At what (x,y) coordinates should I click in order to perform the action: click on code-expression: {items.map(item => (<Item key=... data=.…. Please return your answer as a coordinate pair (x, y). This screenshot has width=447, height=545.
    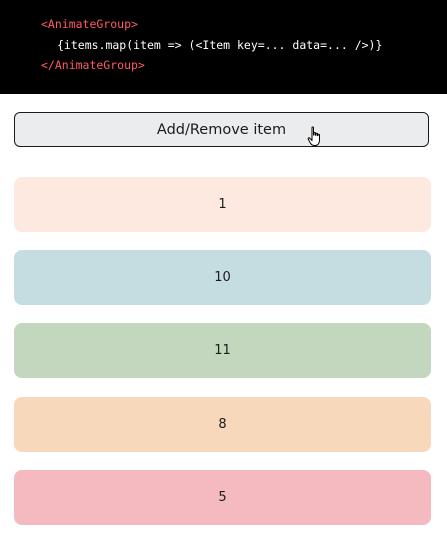
    Looking at the image, I should click on (220, 45).